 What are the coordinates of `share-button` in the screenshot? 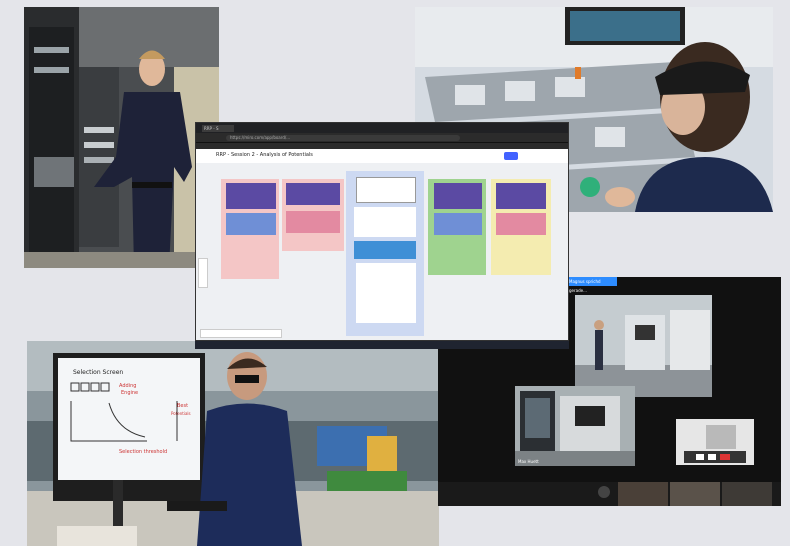 It's located at (511, 156).